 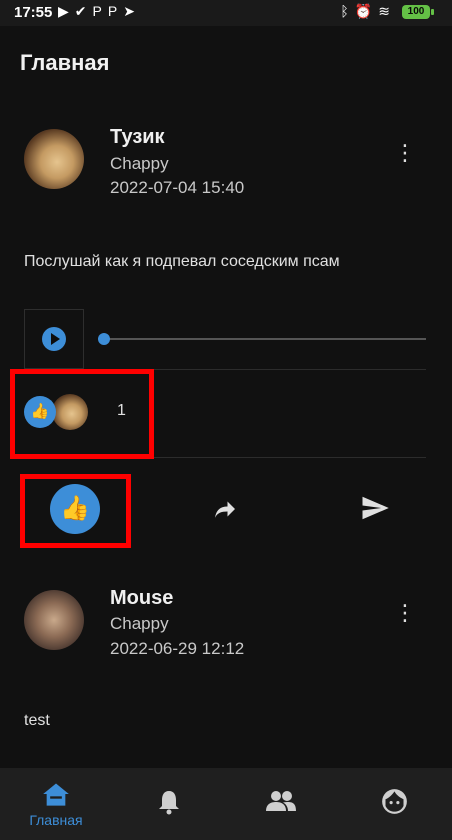 I want to click on send-icon, so click(x=375, y=508).